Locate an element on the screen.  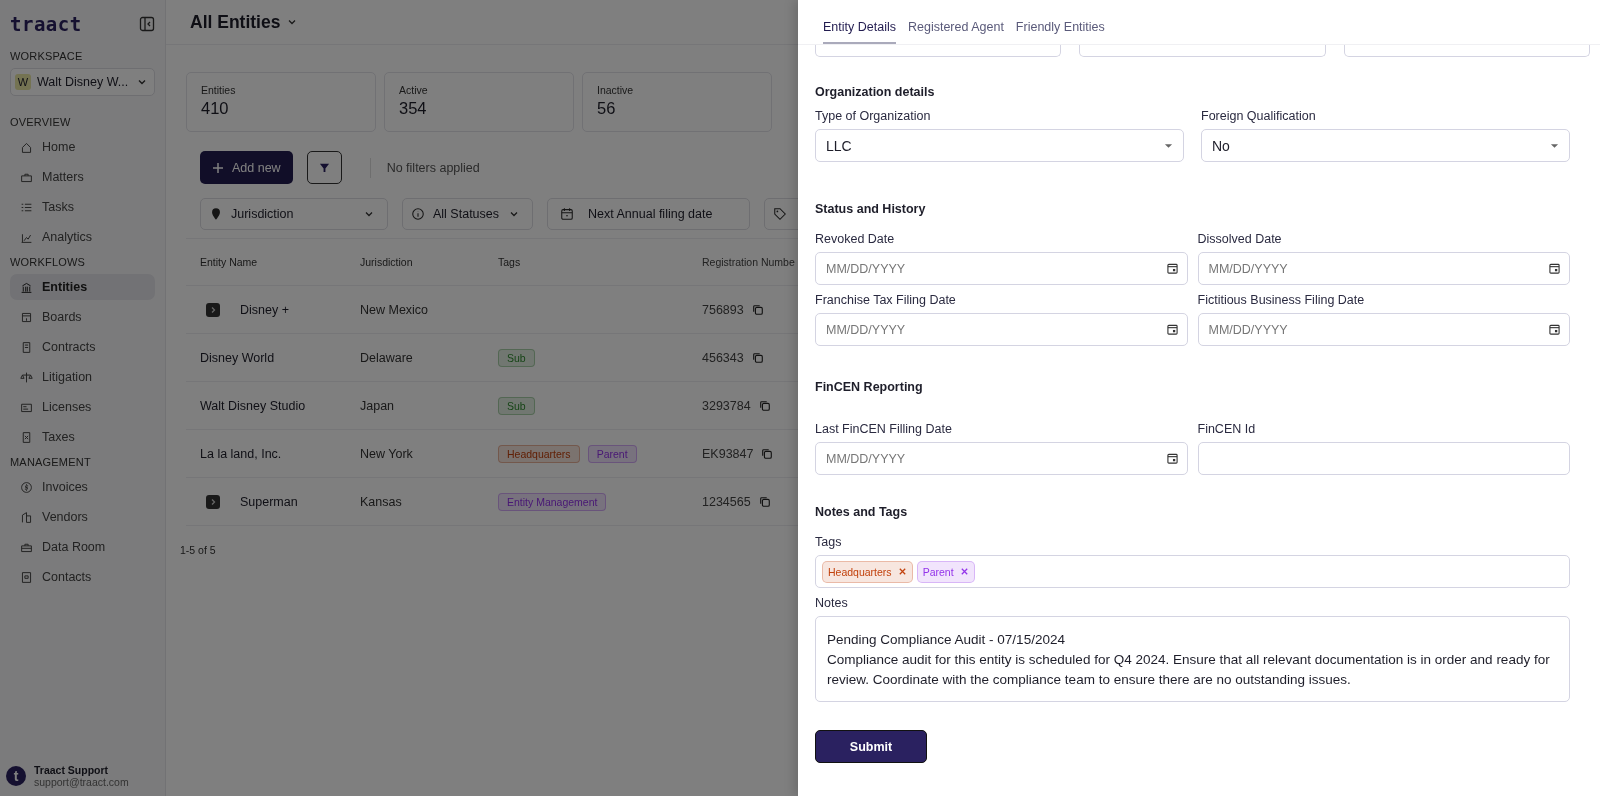
table-cell-text: New York is located at coordinates (387, 453).